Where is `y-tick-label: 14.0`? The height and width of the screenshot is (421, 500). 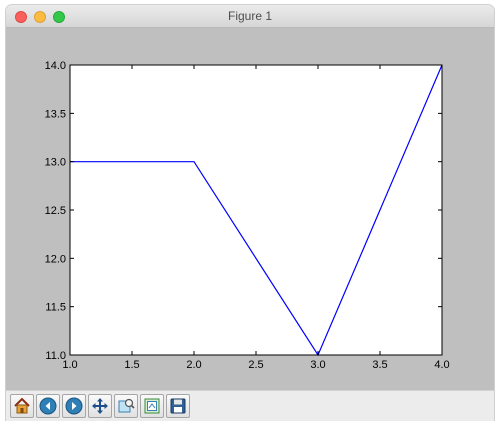 y-tick-label: 14.0 is located at coordinates (55, 66).